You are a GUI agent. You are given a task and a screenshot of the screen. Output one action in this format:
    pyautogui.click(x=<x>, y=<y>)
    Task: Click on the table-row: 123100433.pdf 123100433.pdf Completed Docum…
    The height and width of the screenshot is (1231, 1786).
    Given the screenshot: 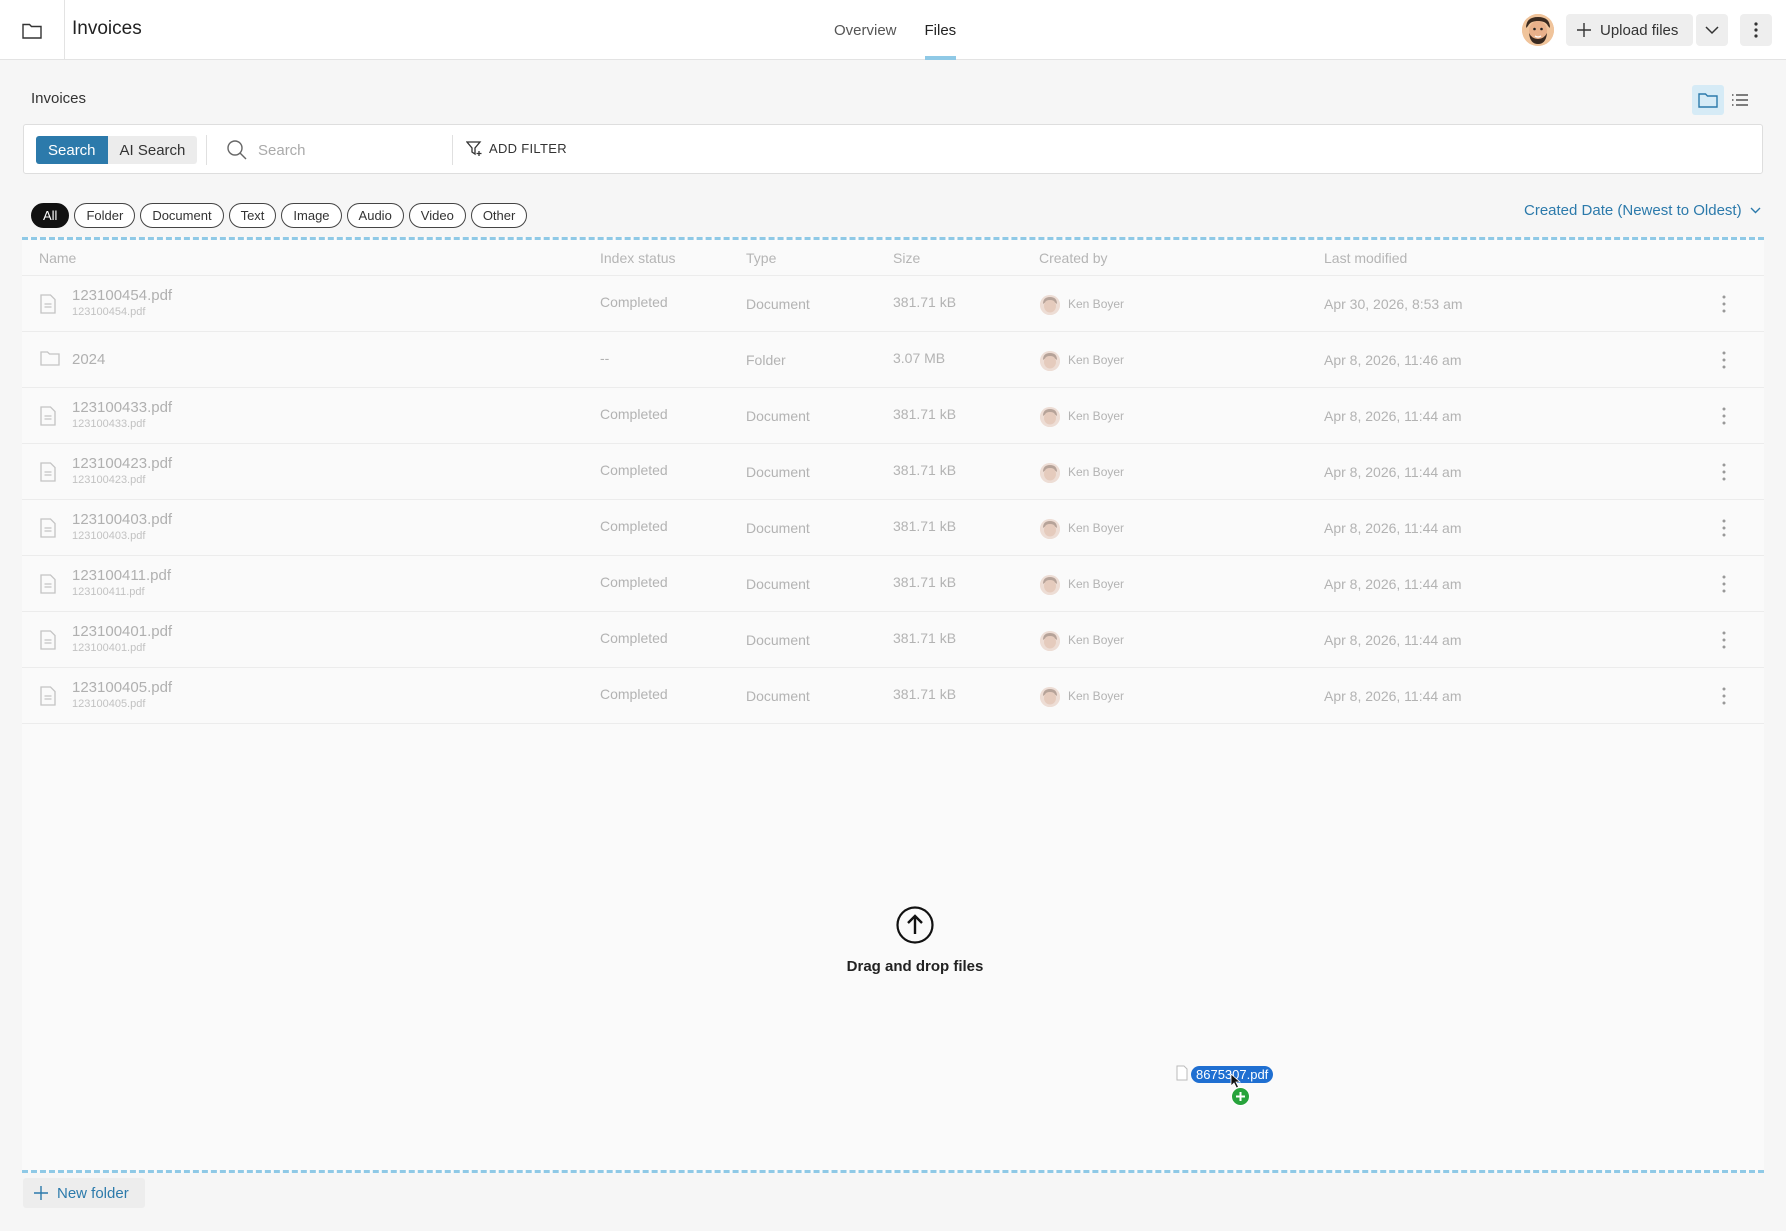 What is the action you would take?
    pyautogui.click(x=893, y=416)
    